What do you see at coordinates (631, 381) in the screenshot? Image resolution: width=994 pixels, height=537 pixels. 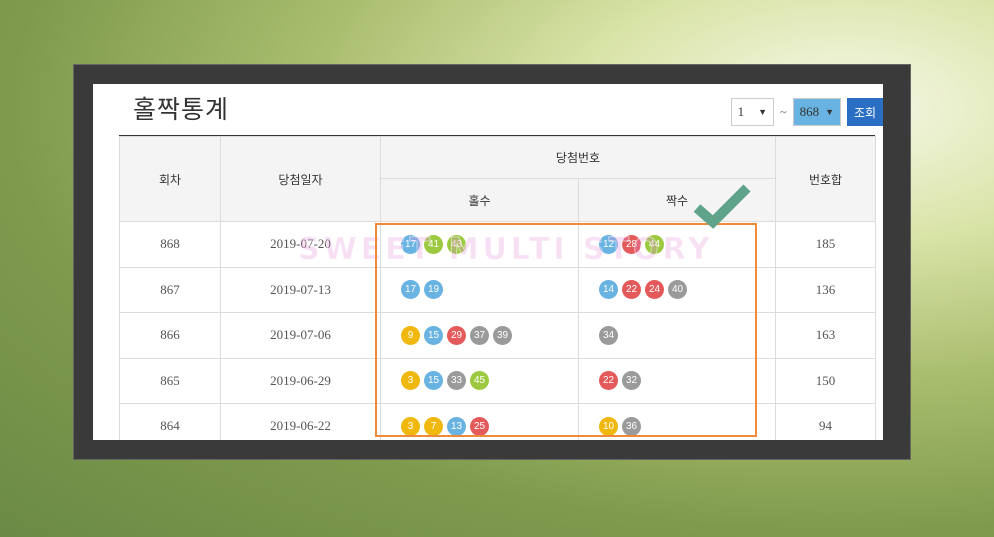 I see `number-ball: 32` at bounding box center [631, 381].